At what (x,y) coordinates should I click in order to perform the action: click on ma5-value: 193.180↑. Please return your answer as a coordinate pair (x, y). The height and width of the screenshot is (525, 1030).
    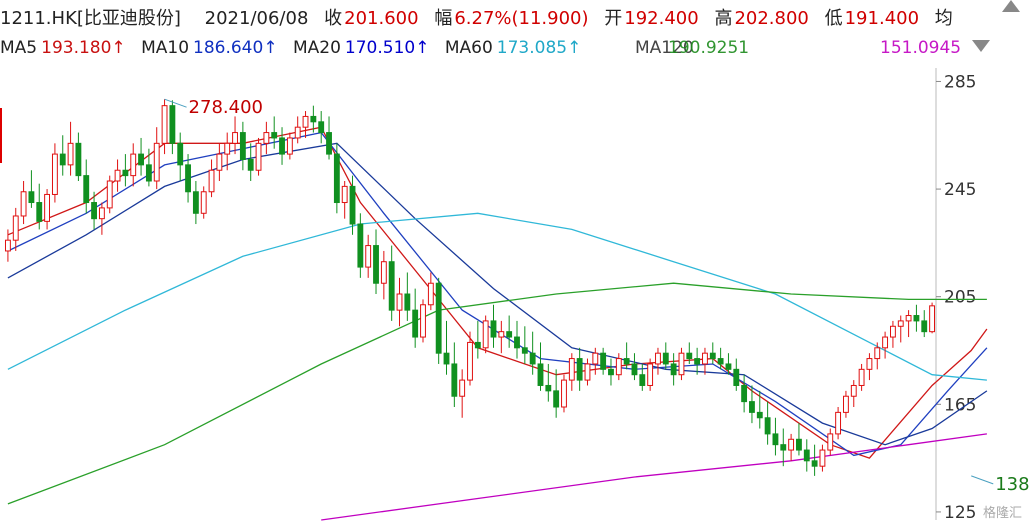
    Looking at the image, I should click on (83, 48).